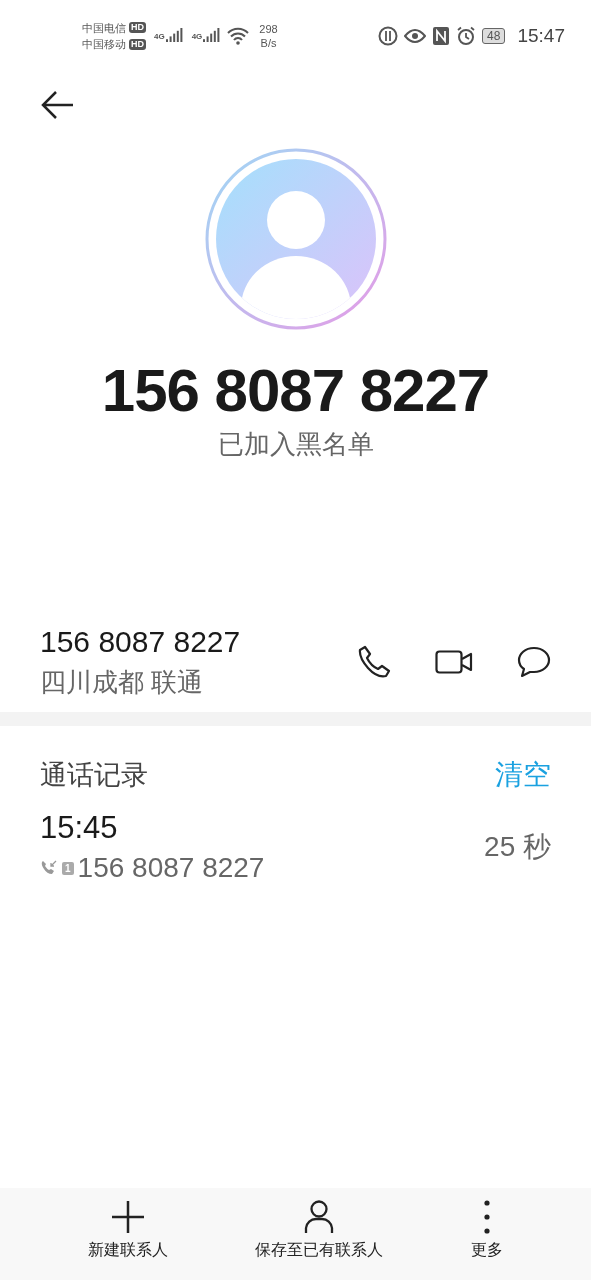 The image size is (591, 1280). Describe the element at coordinates (68, 868) in the screenshot. I see `sim-badge: 1` at that location.